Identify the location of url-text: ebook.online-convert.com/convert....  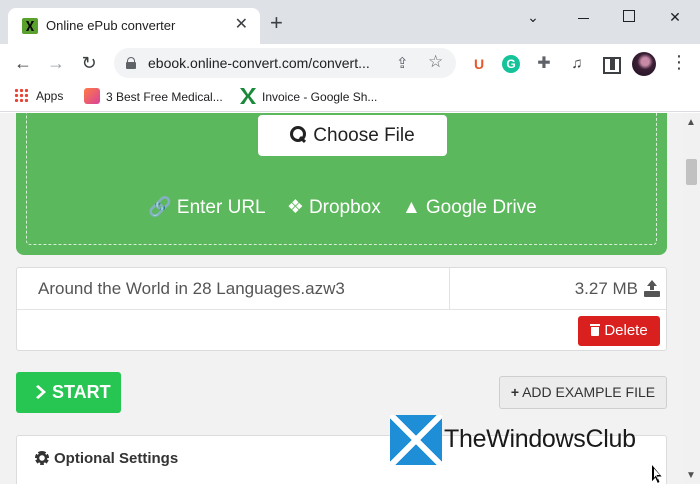
(272, 63).